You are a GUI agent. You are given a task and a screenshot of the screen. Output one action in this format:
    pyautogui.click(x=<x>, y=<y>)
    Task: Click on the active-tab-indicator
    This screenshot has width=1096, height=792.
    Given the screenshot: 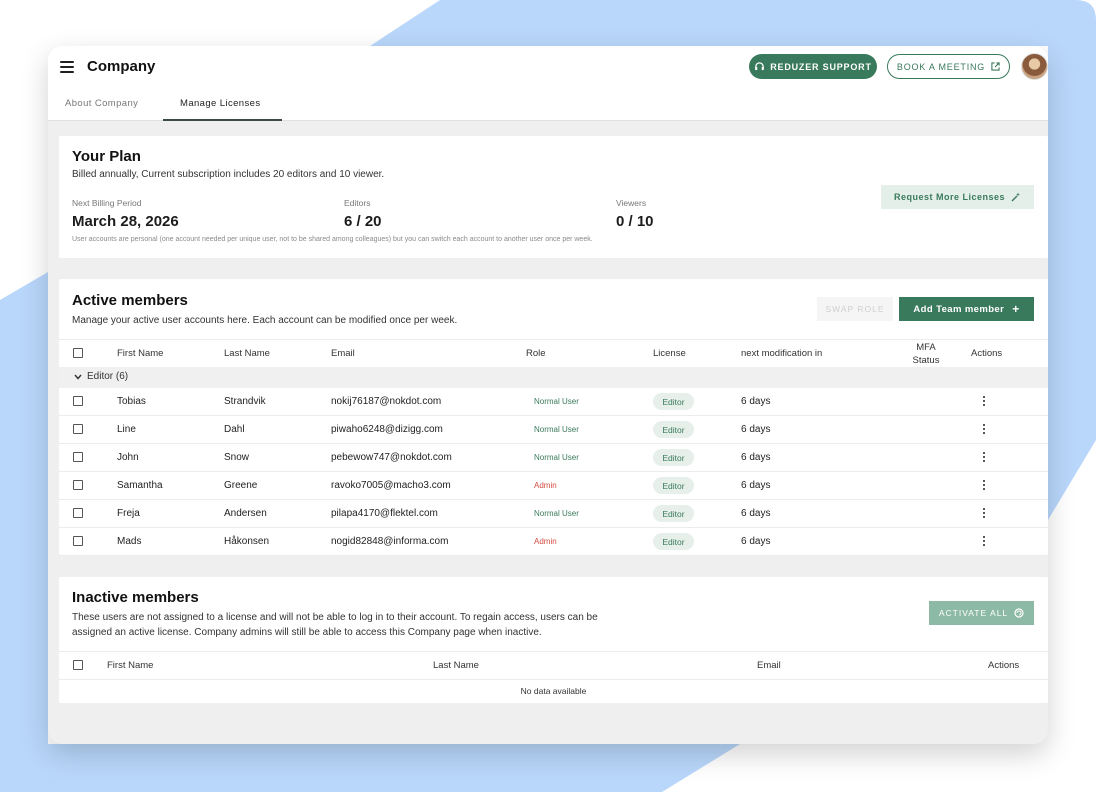 What is the action you would take?
    pyautogui.click(x=222, y=120)
    